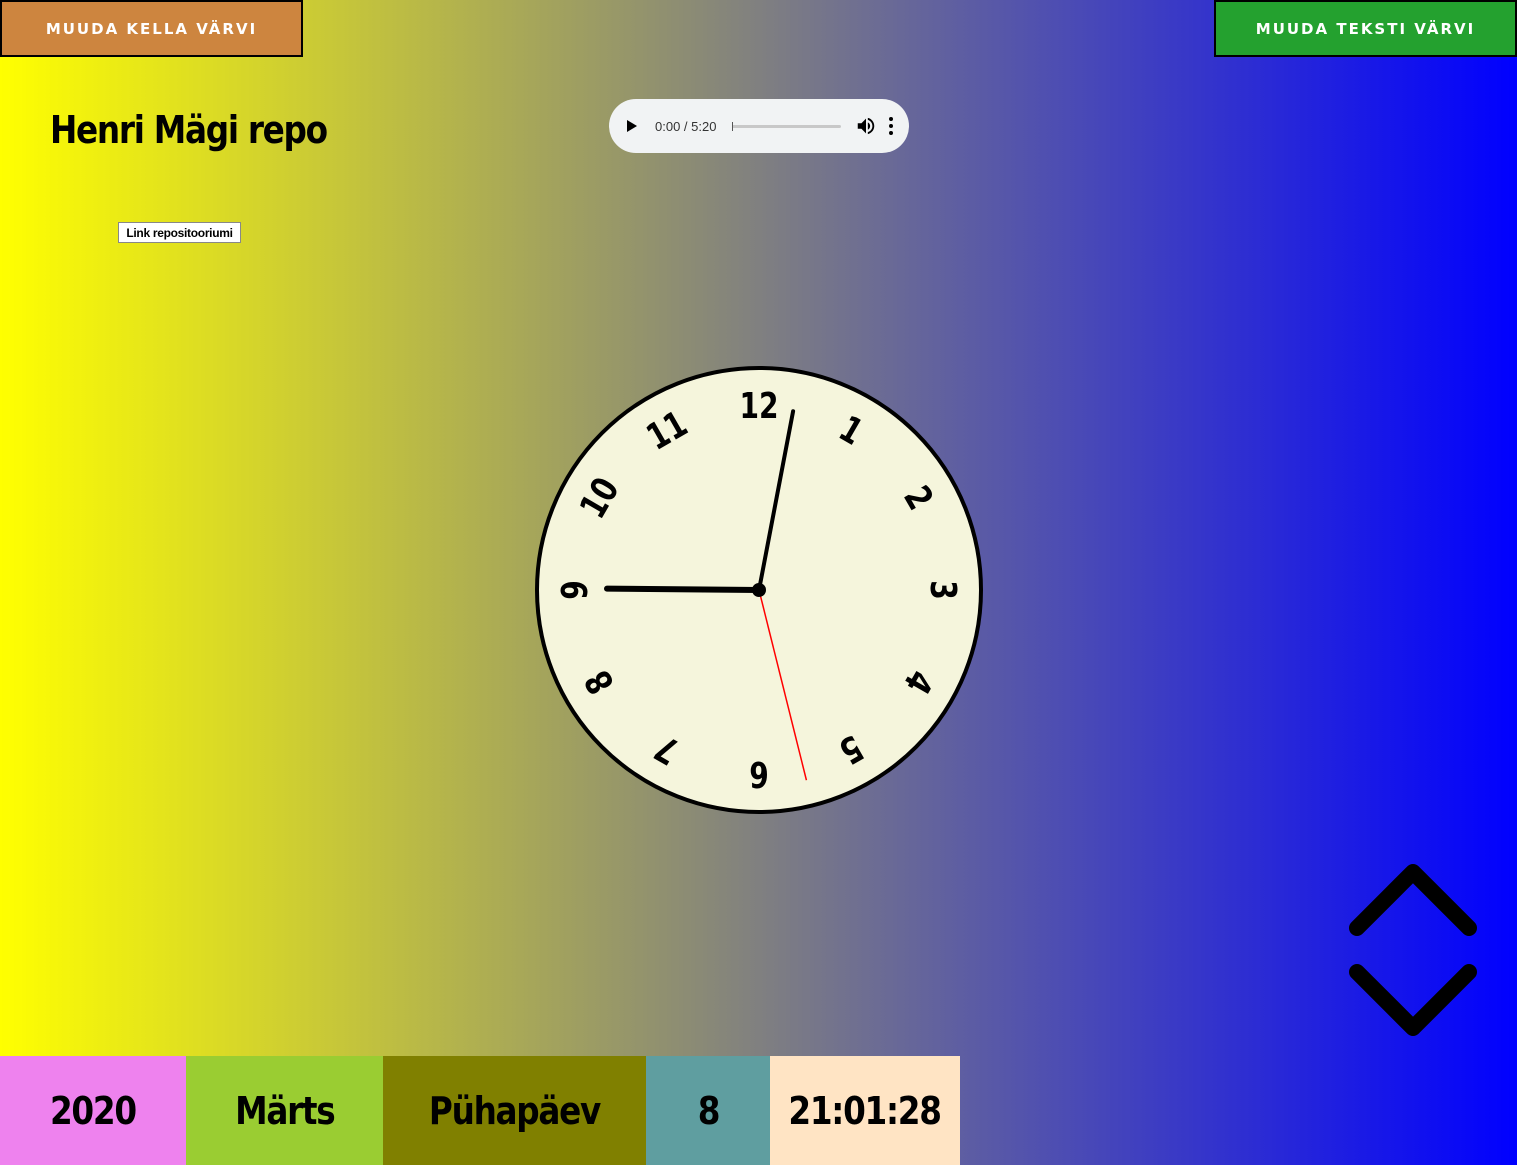 This screenshot has height=1165, width=1517. I want to click on hour-hand, so click(683, 589).